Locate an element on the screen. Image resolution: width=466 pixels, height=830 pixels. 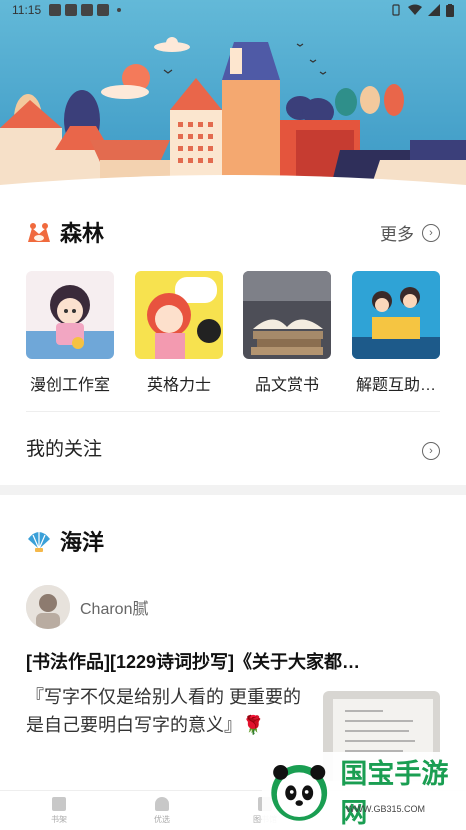
vibrate-icon is located at coordinates (396, 10).